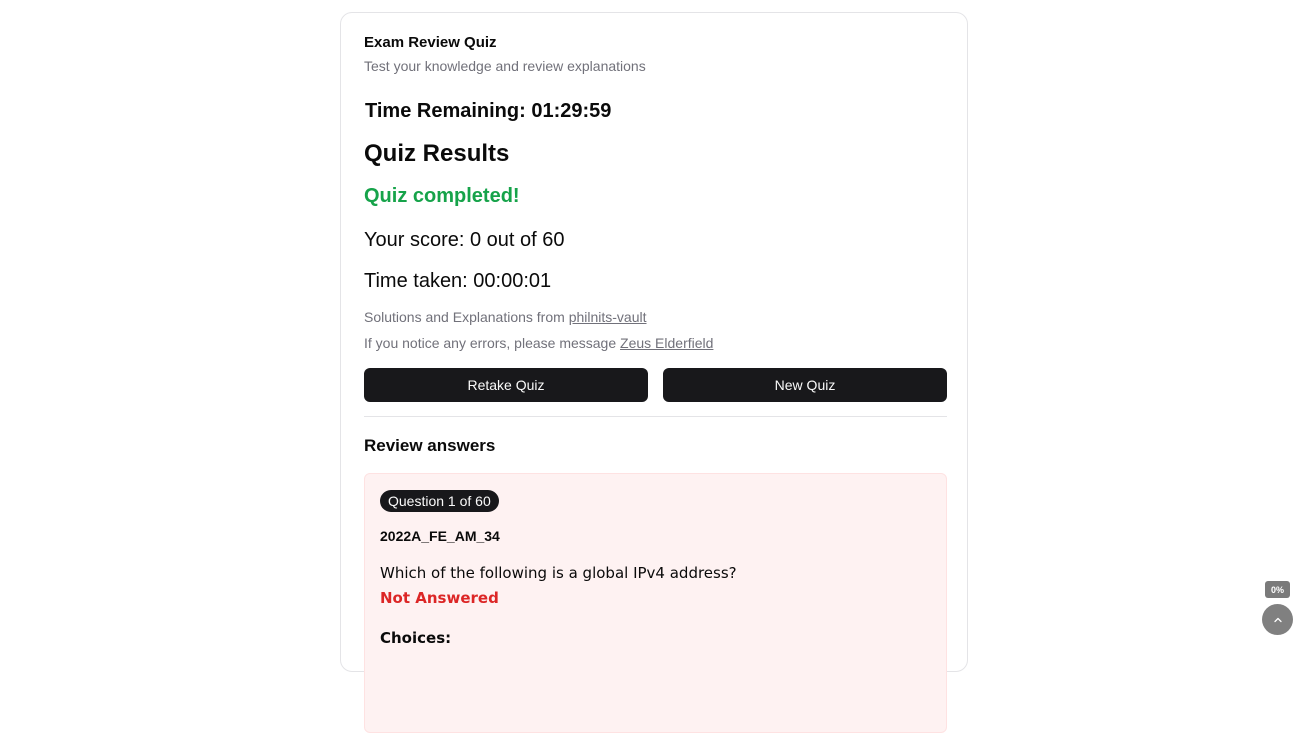  I want to click on time-taken-text: Time taken: 00:00:01, so click(458, 281).